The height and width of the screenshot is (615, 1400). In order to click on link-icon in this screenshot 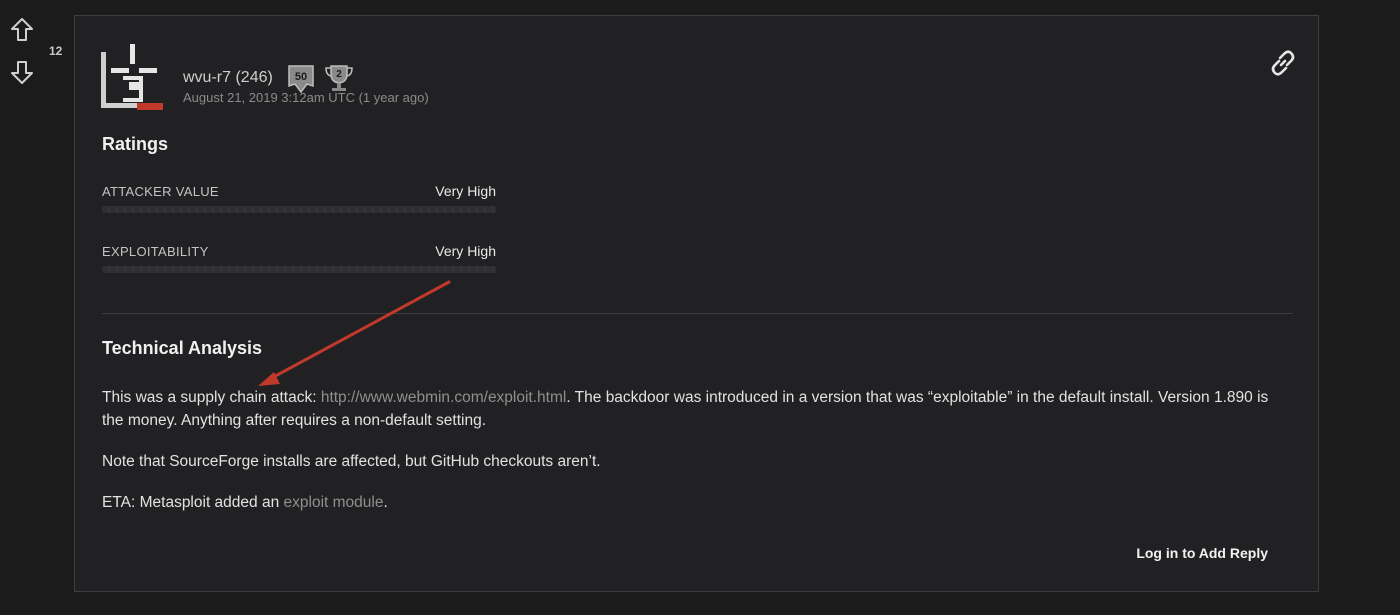, I will do `click(1283, 63)`.